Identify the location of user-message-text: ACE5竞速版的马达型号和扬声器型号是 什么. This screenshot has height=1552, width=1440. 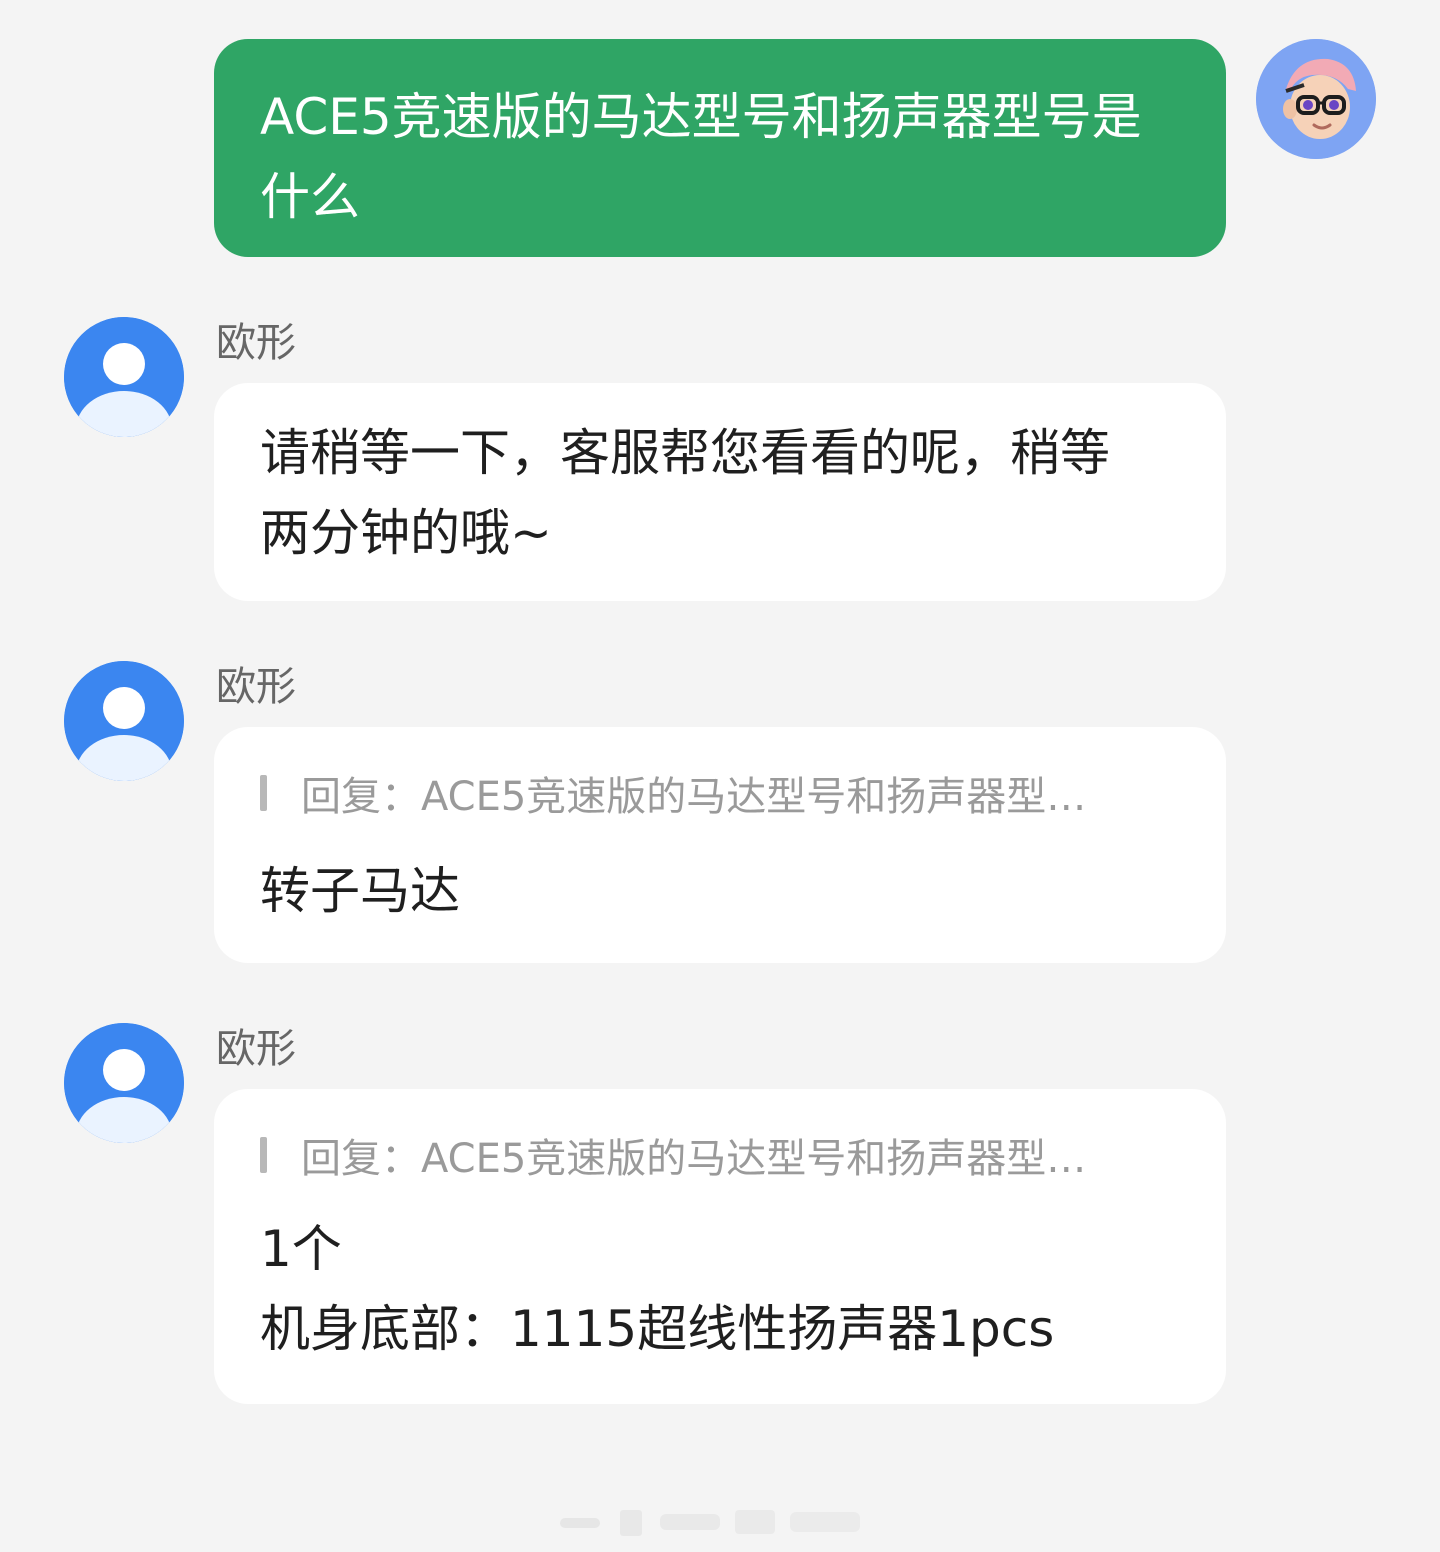
(701, 157).